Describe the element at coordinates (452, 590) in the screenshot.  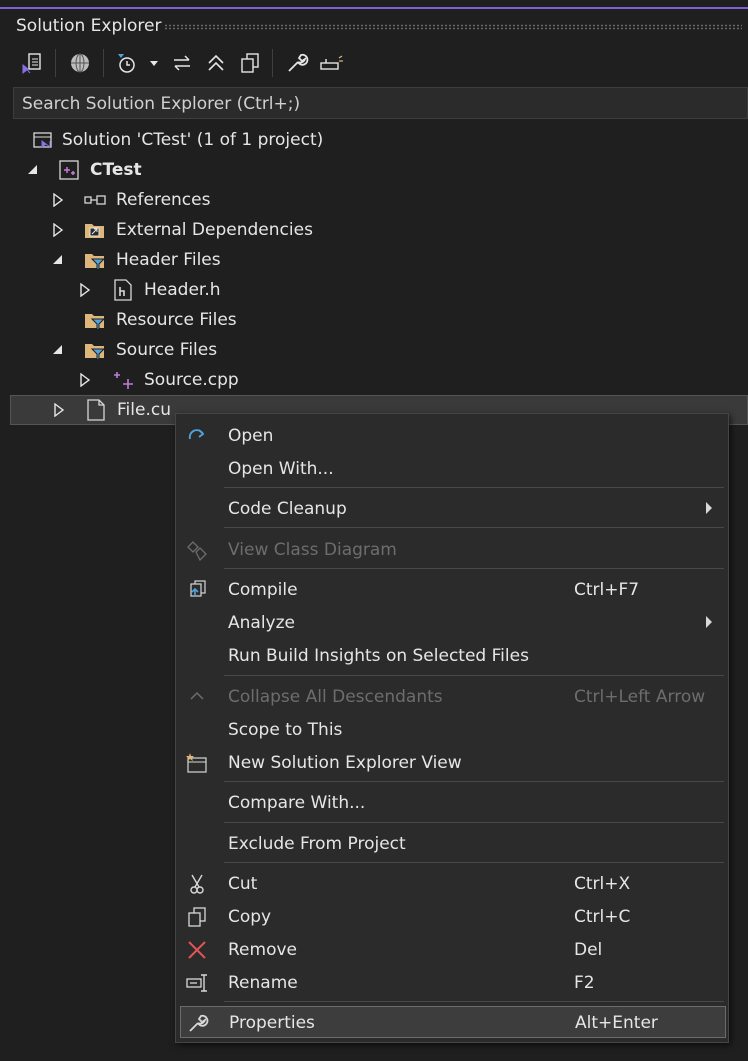
I see `menu-item-compile: Compile Ctrl+F7` at that location.